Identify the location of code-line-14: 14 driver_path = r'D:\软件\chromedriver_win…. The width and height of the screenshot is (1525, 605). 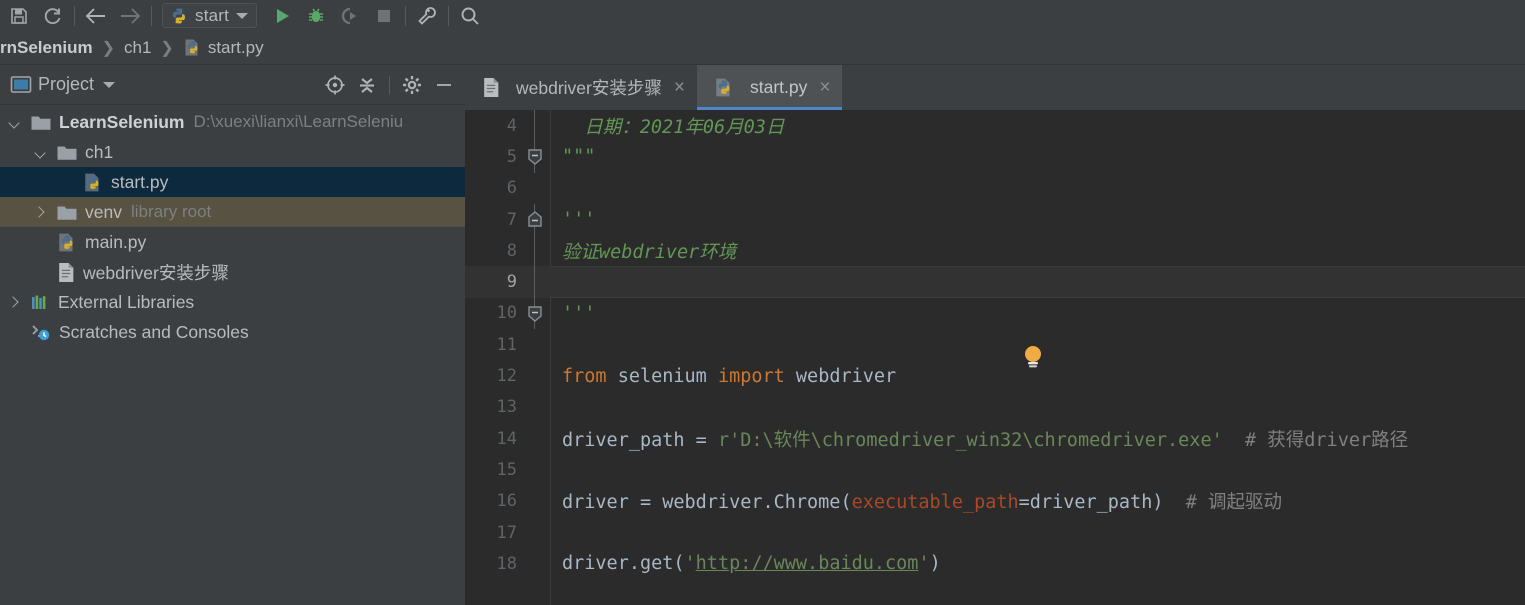
(995, 438).